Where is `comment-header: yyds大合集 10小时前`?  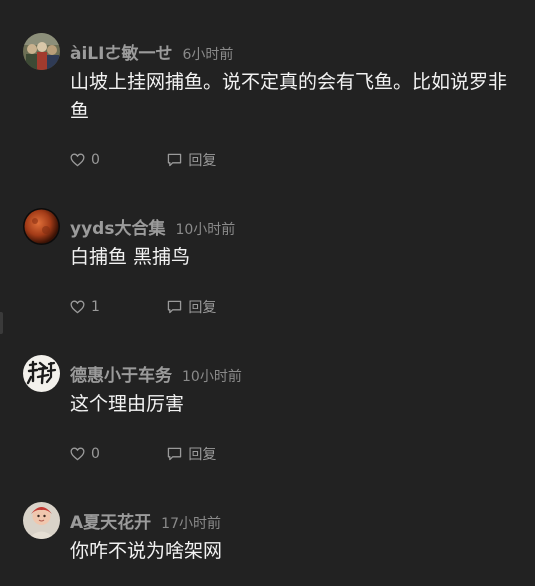
comment-header: yyds大合集 10小时前 is located at coordinates (152, 226).